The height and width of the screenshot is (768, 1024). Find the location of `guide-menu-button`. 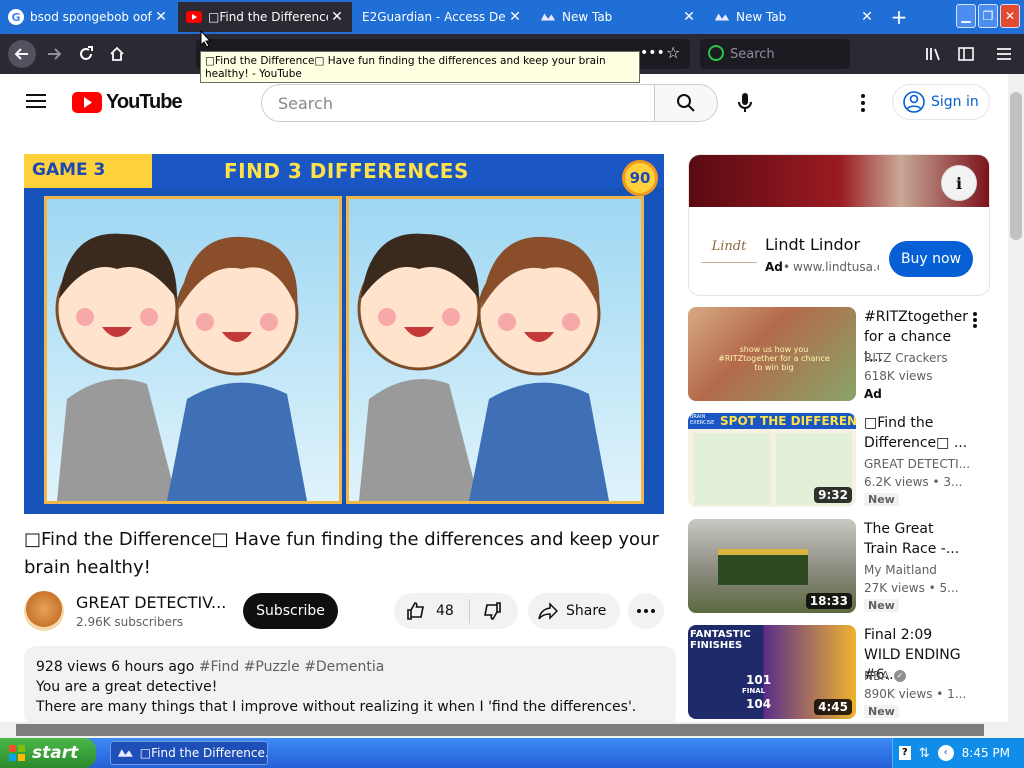

guide-menu-button is located at coordinates (36, 103).